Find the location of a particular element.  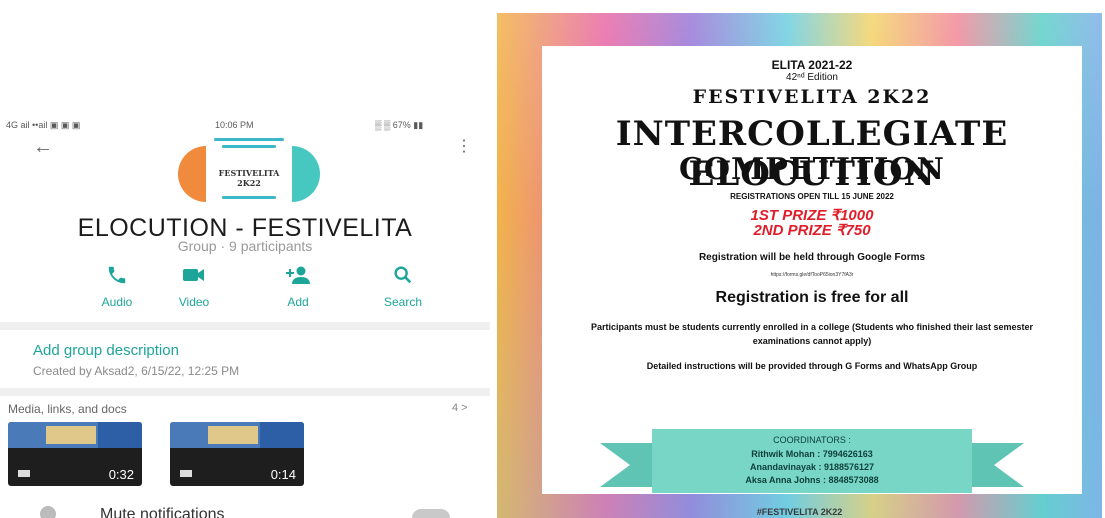

add-group-description: Add group description is located at coordinates (106, 350).